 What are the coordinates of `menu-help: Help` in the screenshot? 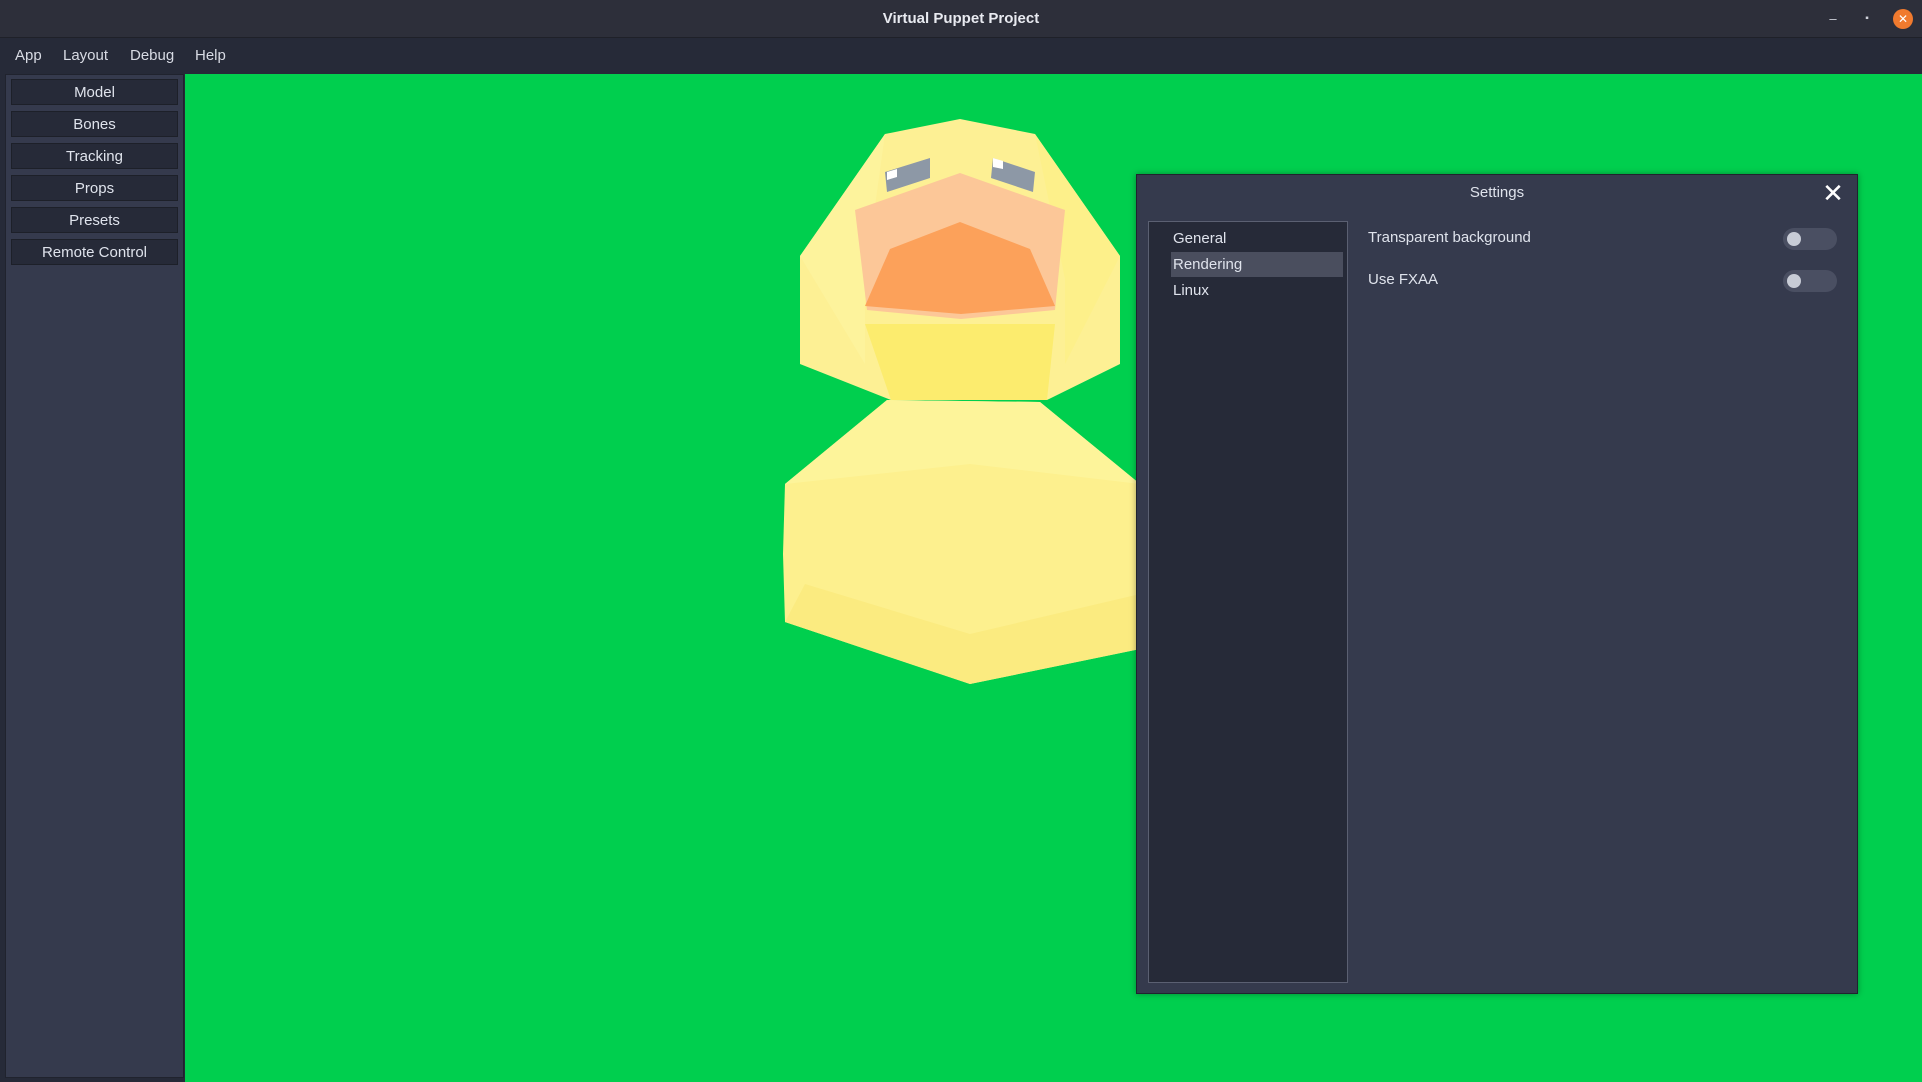 It's located at (210, 55).